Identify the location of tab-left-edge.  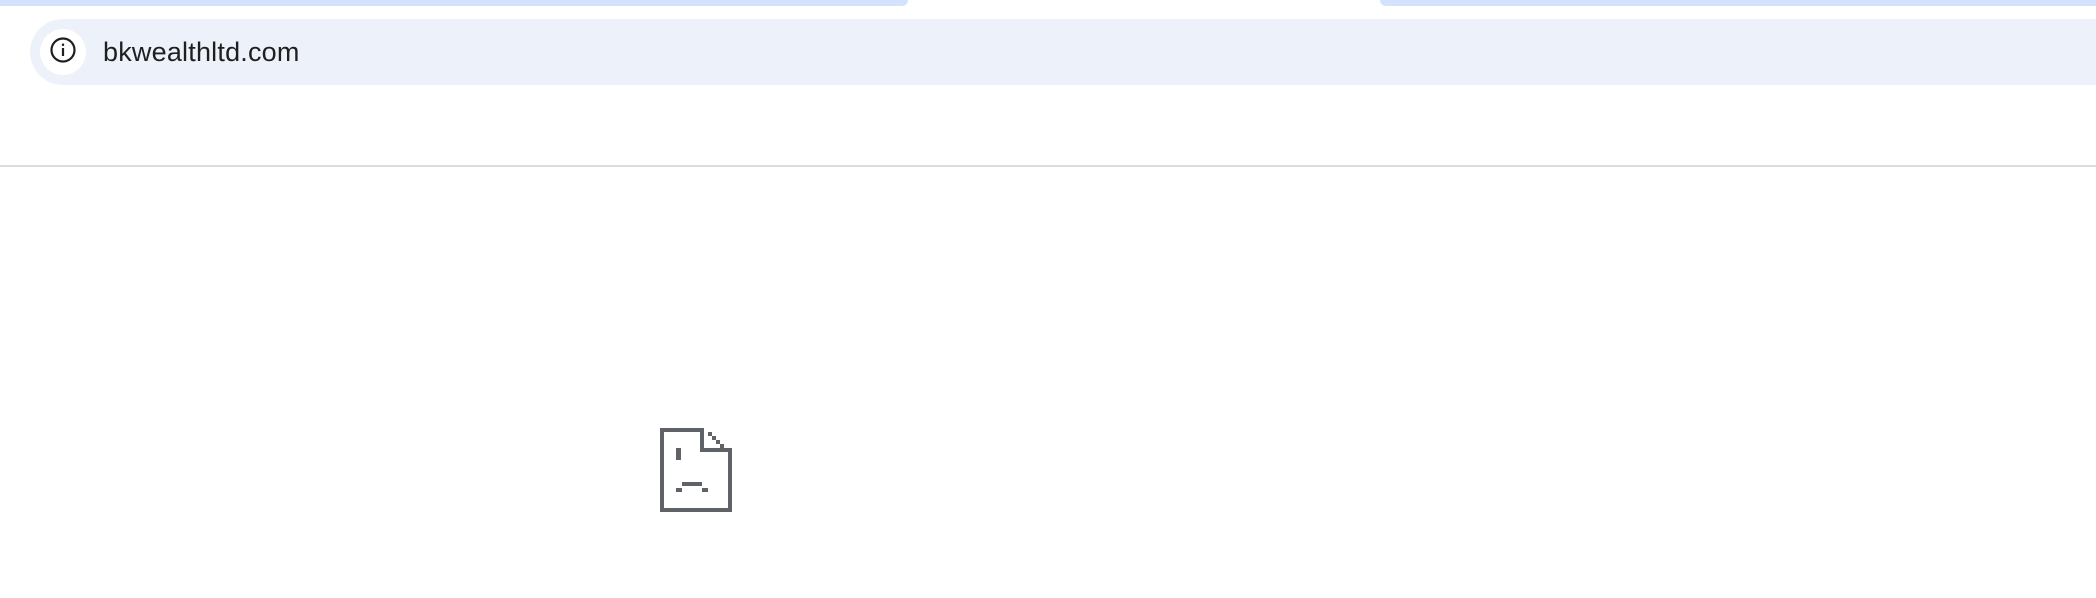
(454, 3).